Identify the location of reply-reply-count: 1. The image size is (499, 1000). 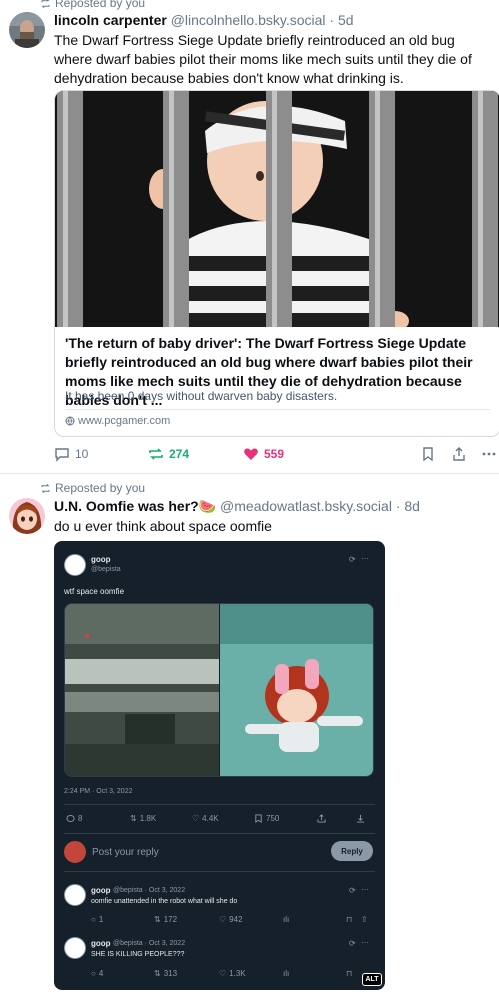
(101, 919).